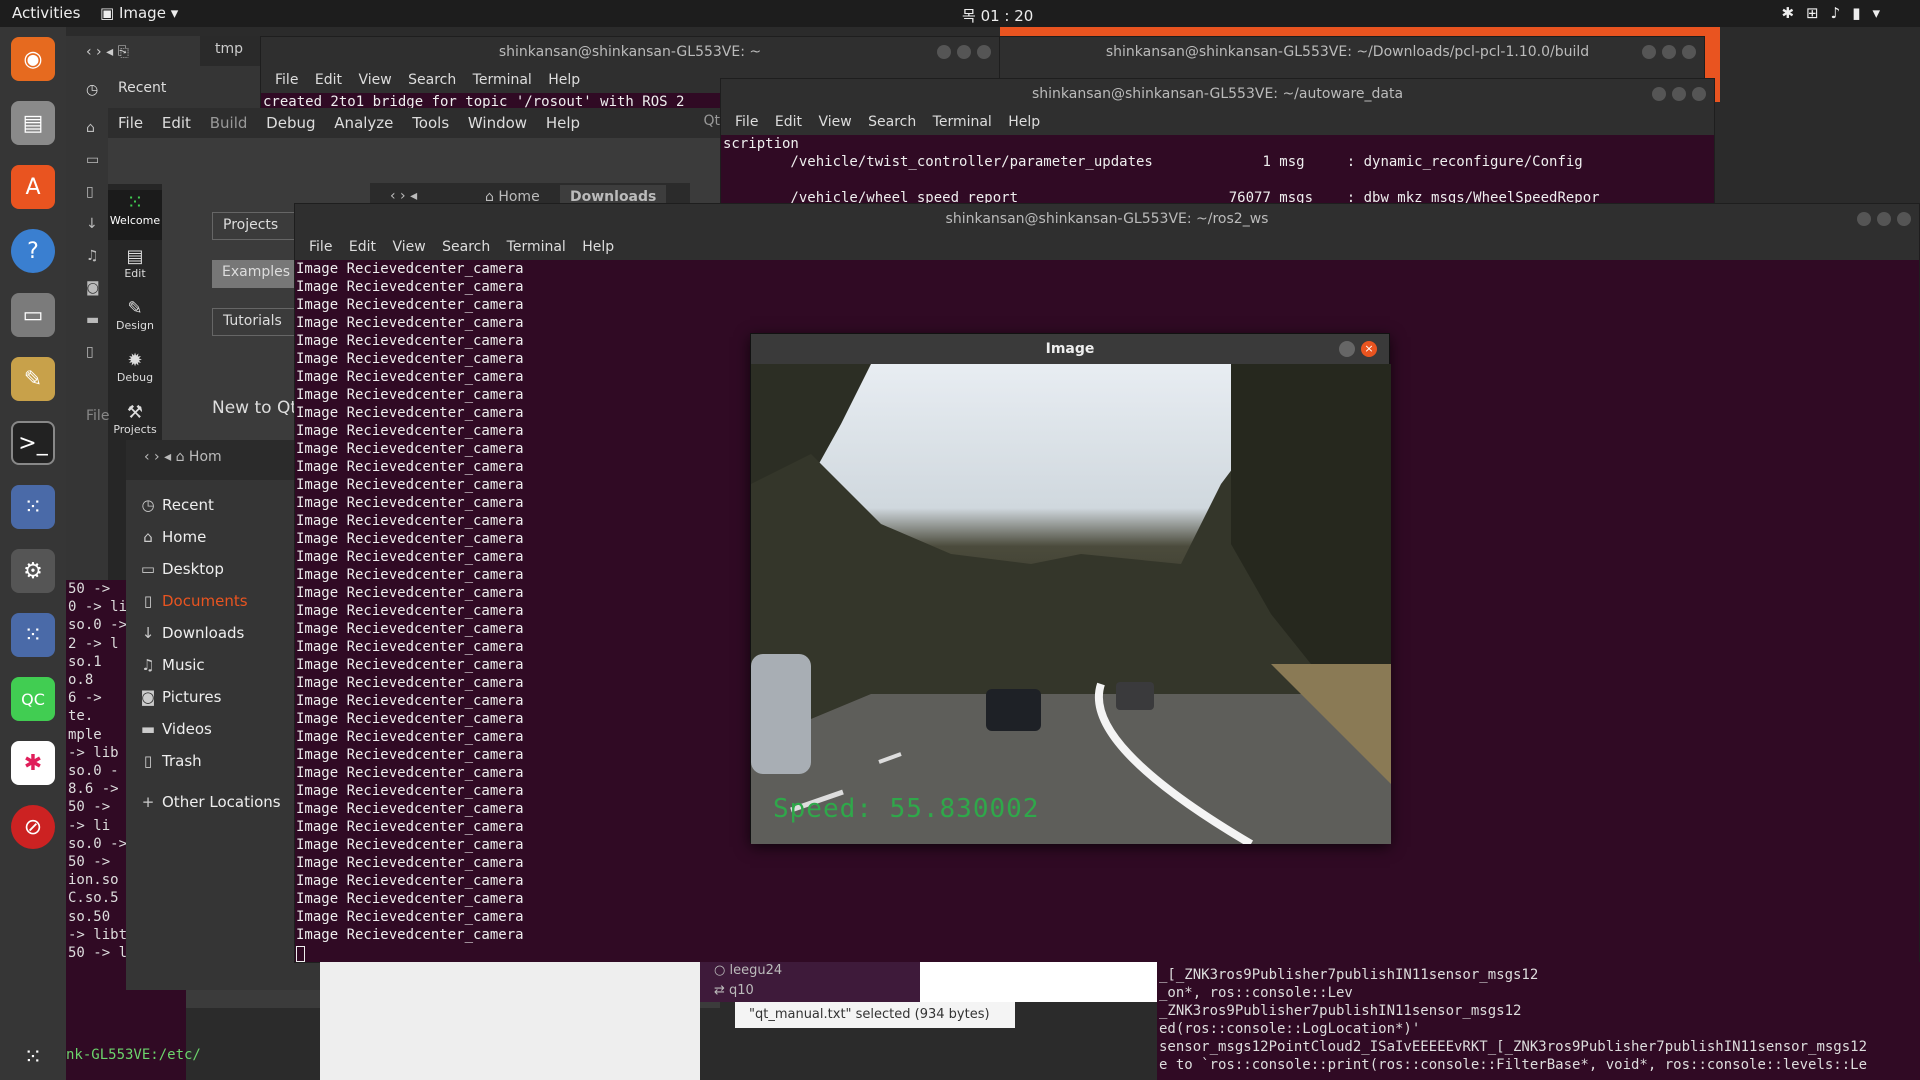  I want to click on menu-file: File, so click(130, 123).